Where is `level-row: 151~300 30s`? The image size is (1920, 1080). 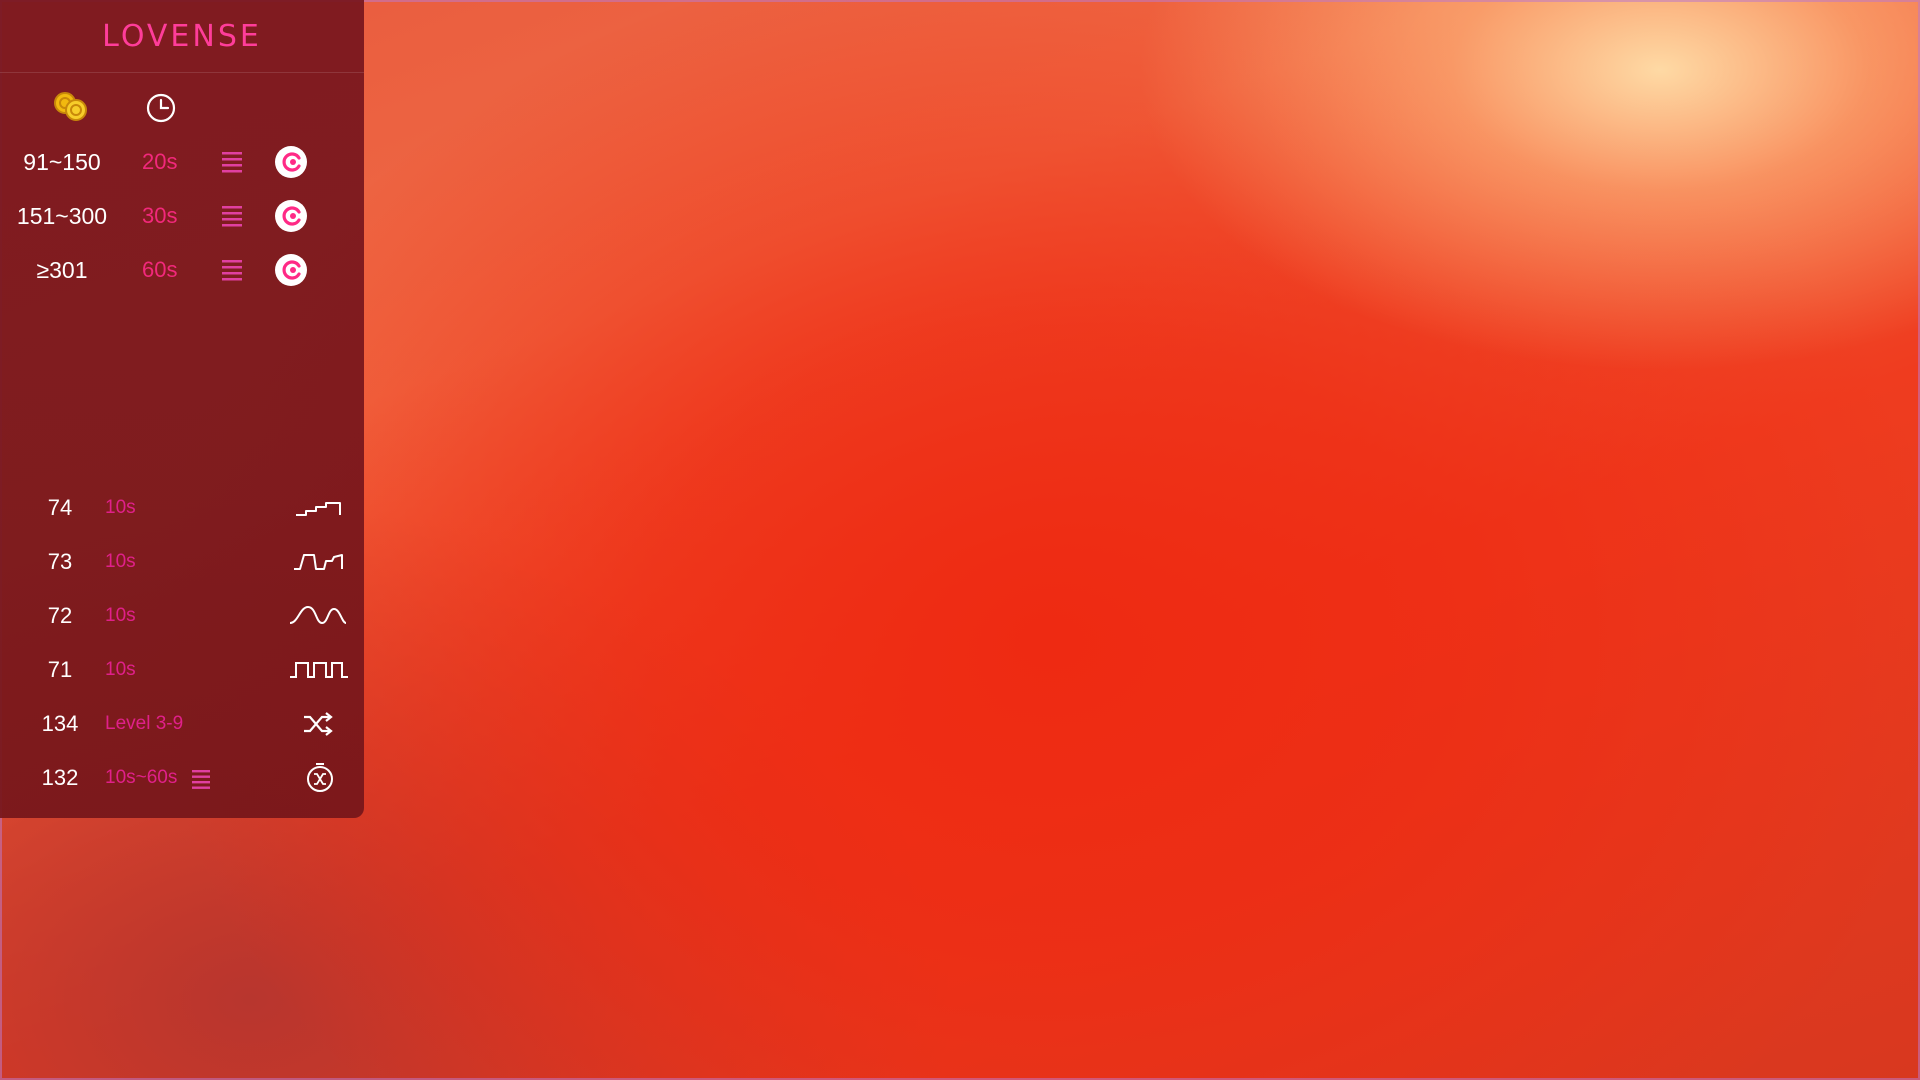 level-row: 151~300 30s is located at coordinates (182, 215).